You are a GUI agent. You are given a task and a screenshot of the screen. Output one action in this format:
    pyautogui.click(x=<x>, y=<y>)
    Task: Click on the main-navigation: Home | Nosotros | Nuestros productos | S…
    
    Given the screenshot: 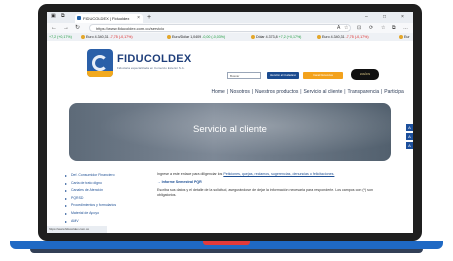 What is the action you would take?
    pyautogui.click(x=307, y=92)
    